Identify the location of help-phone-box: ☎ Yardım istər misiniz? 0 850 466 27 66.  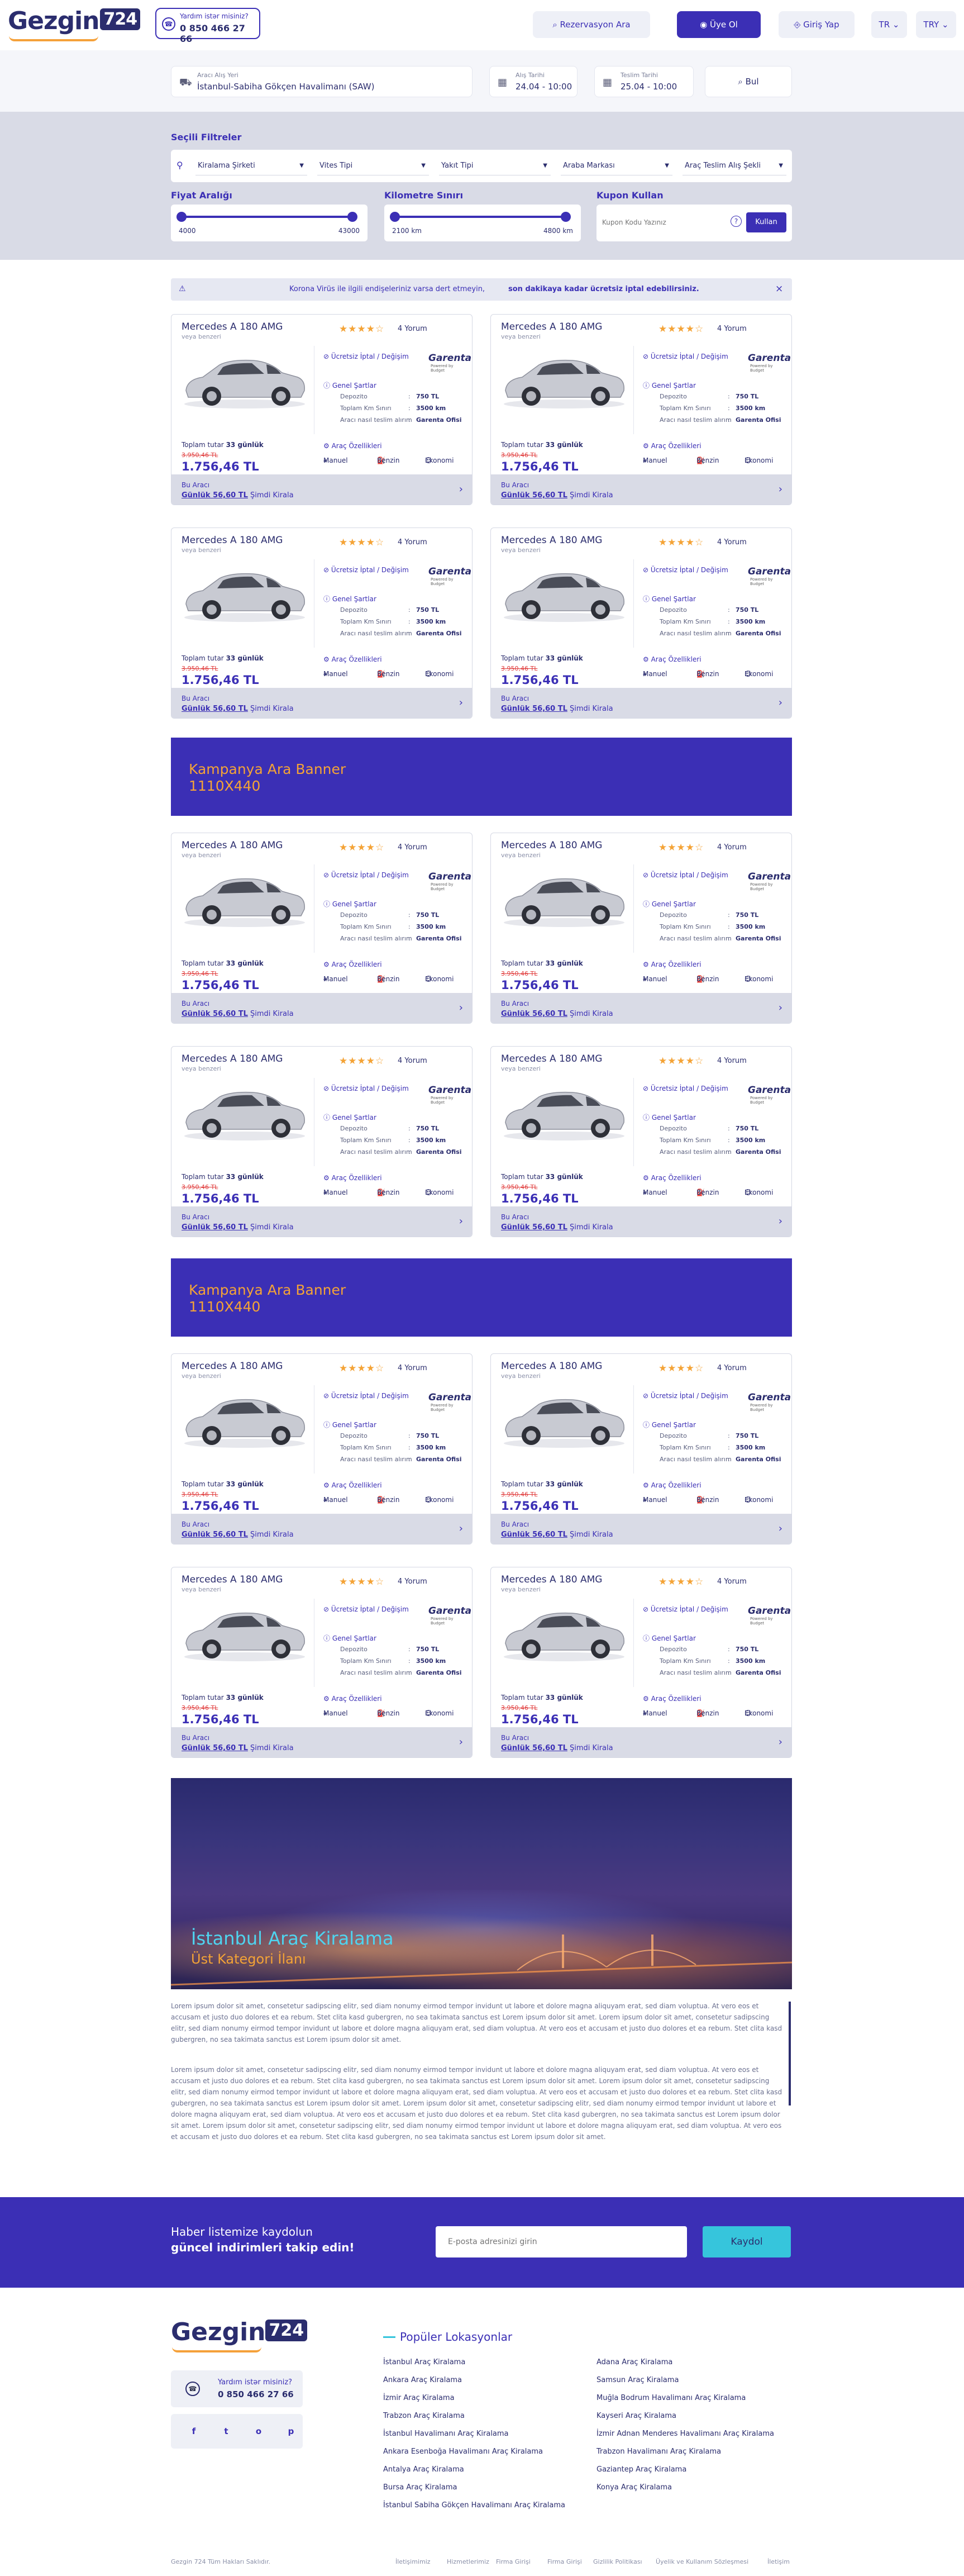
(207, 26).